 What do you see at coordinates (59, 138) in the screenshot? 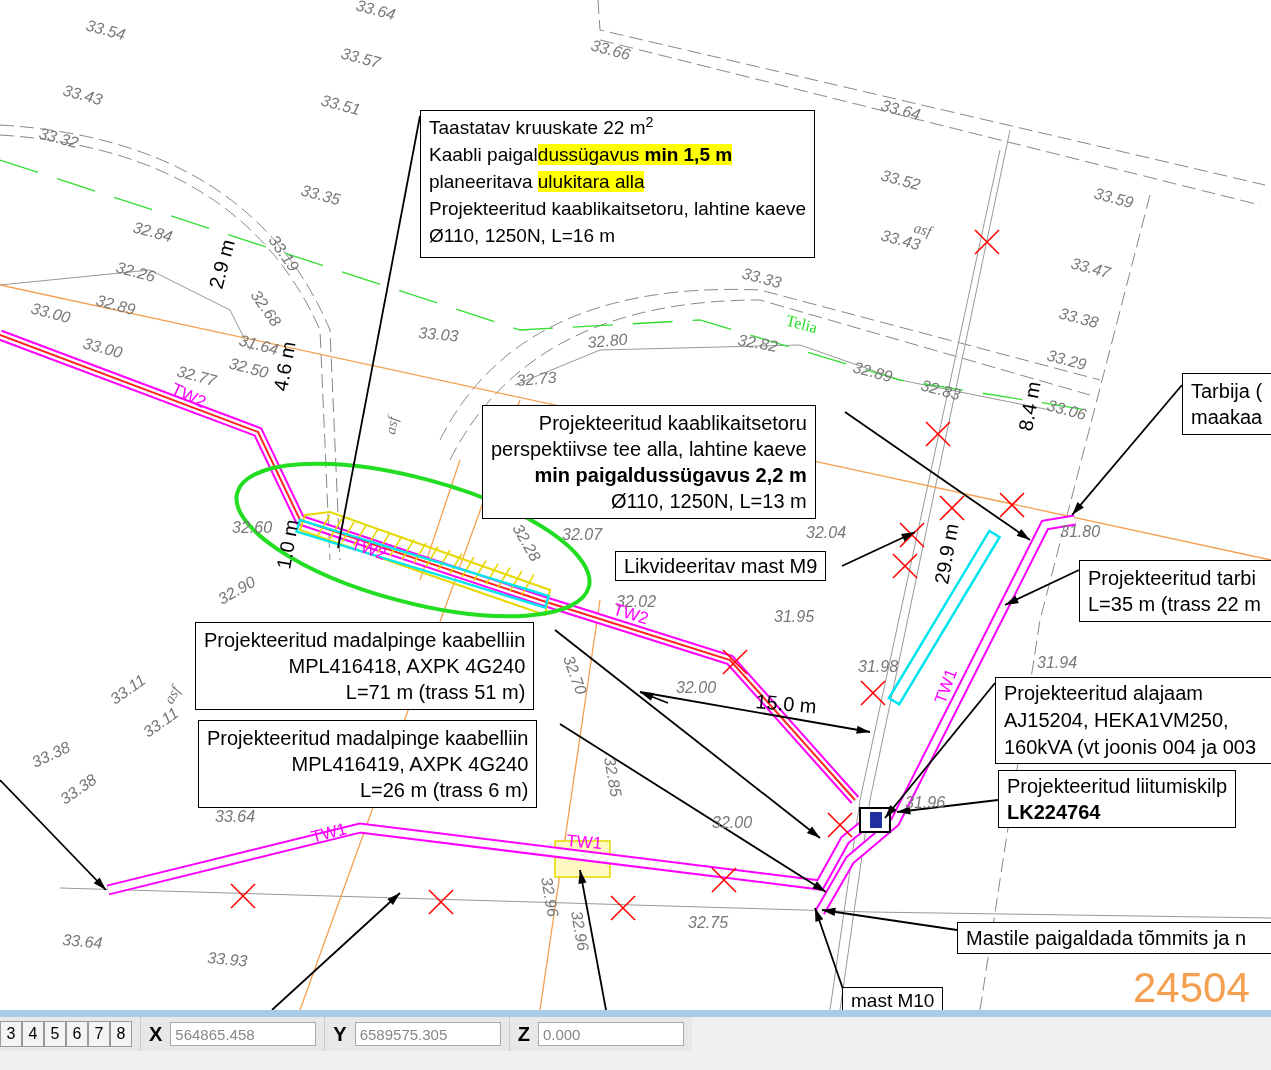
I see `elevation-label: 33.32` at bounding box center [59, 138].